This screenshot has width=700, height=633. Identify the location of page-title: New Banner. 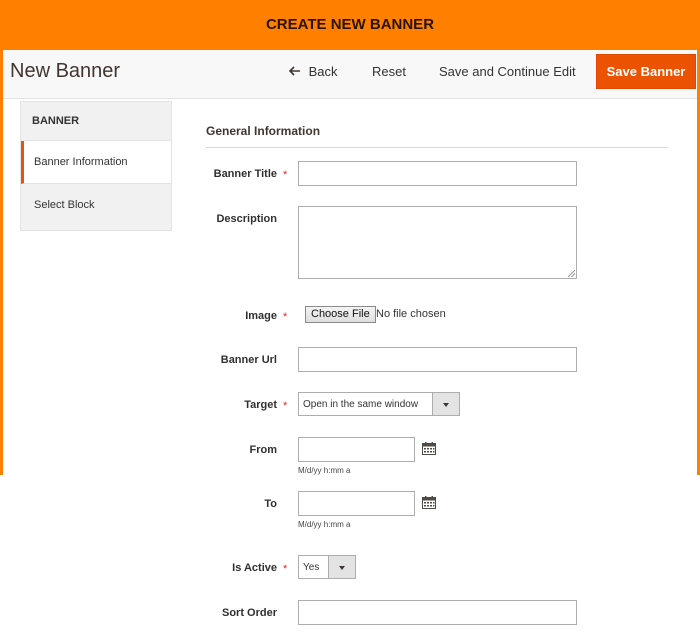
(65, 71).